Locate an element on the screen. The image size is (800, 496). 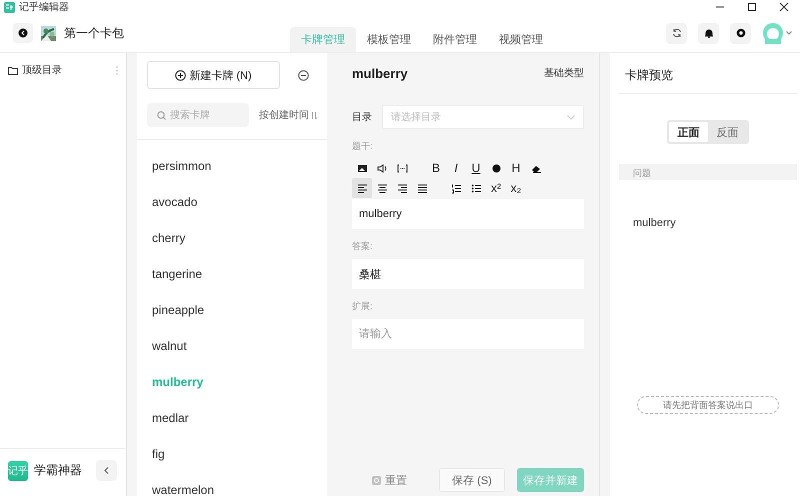
card-item: fig is located at coordinates (232, 454).